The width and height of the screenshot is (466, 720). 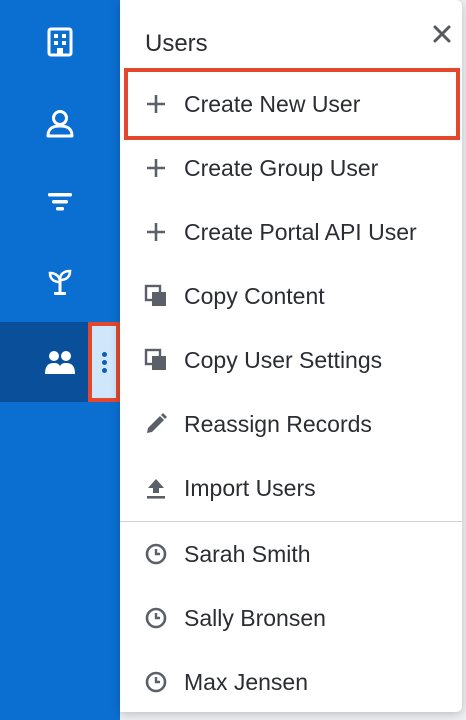 I want to click on sidebar-item-contacts, so click(x=60, y=124).